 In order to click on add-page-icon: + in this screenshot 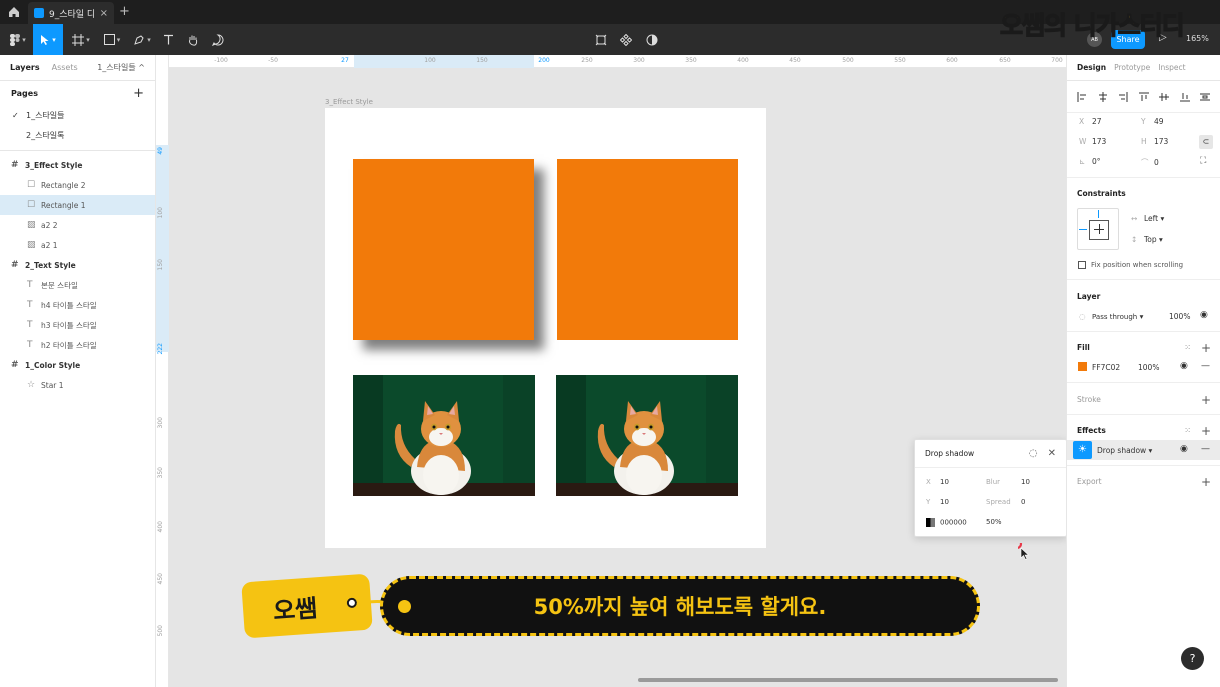, I will do `click(138, 93)`.